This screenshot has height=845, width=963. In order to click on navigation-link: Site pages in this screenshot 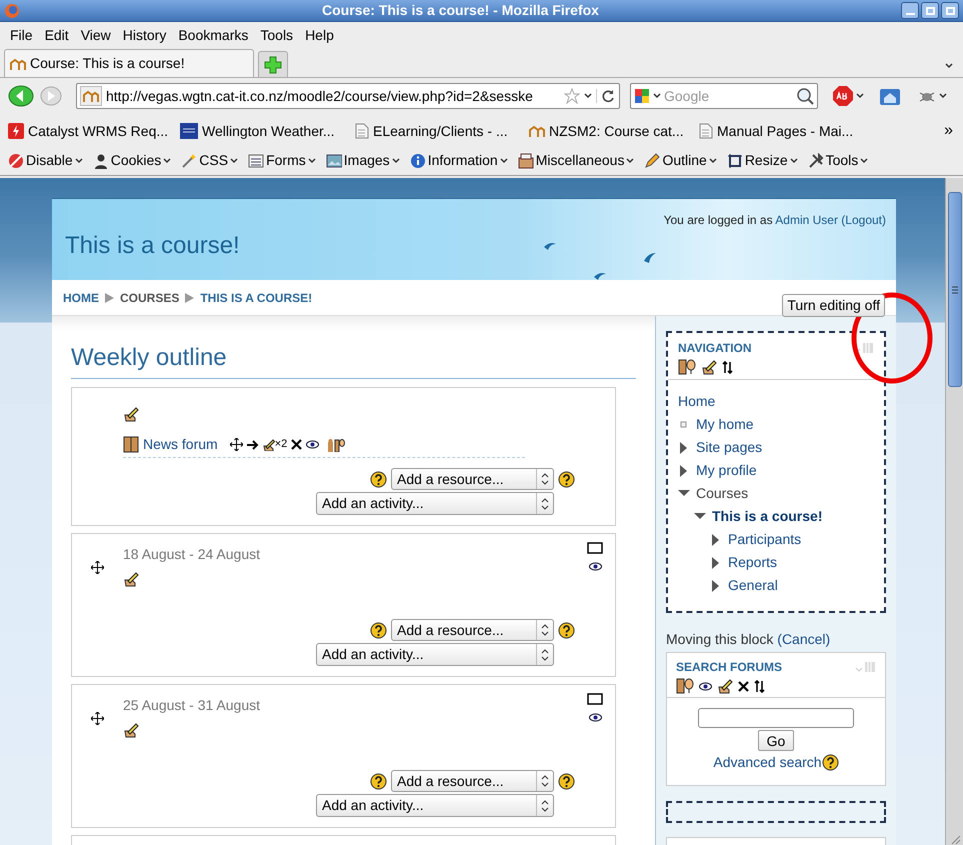, I will do `click(729, 447)`.